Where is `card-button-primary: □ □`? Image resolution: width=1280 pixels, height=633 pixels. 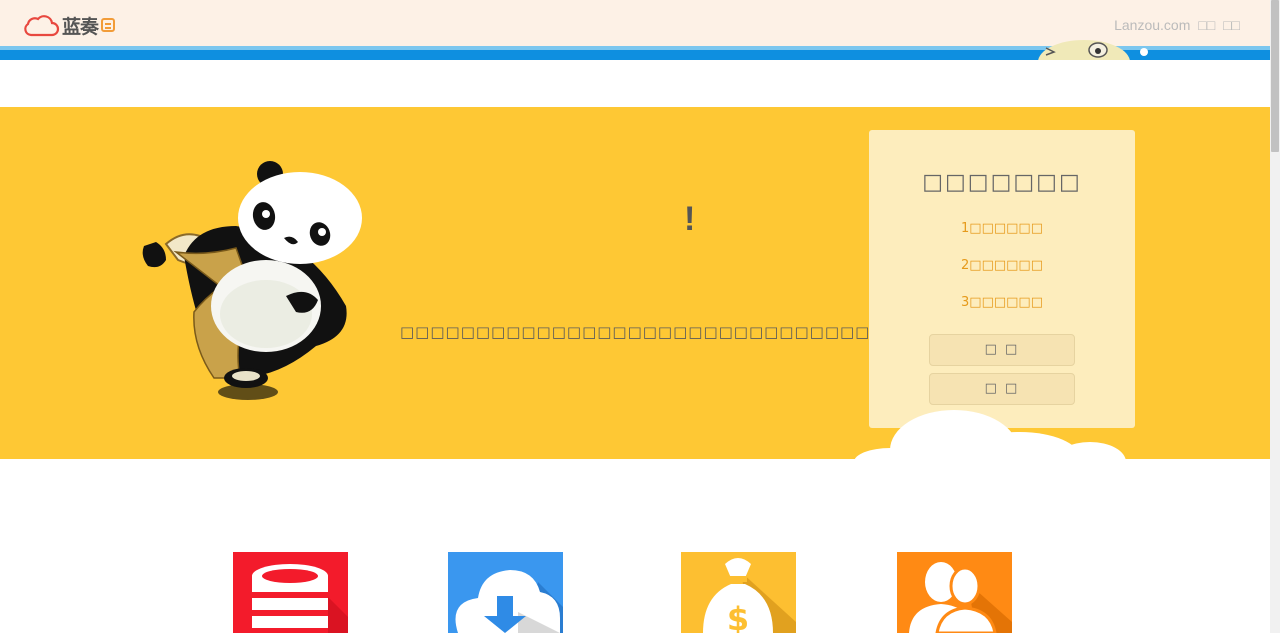
card-button-primary: □ □ is located at coordinates (1002, 350).